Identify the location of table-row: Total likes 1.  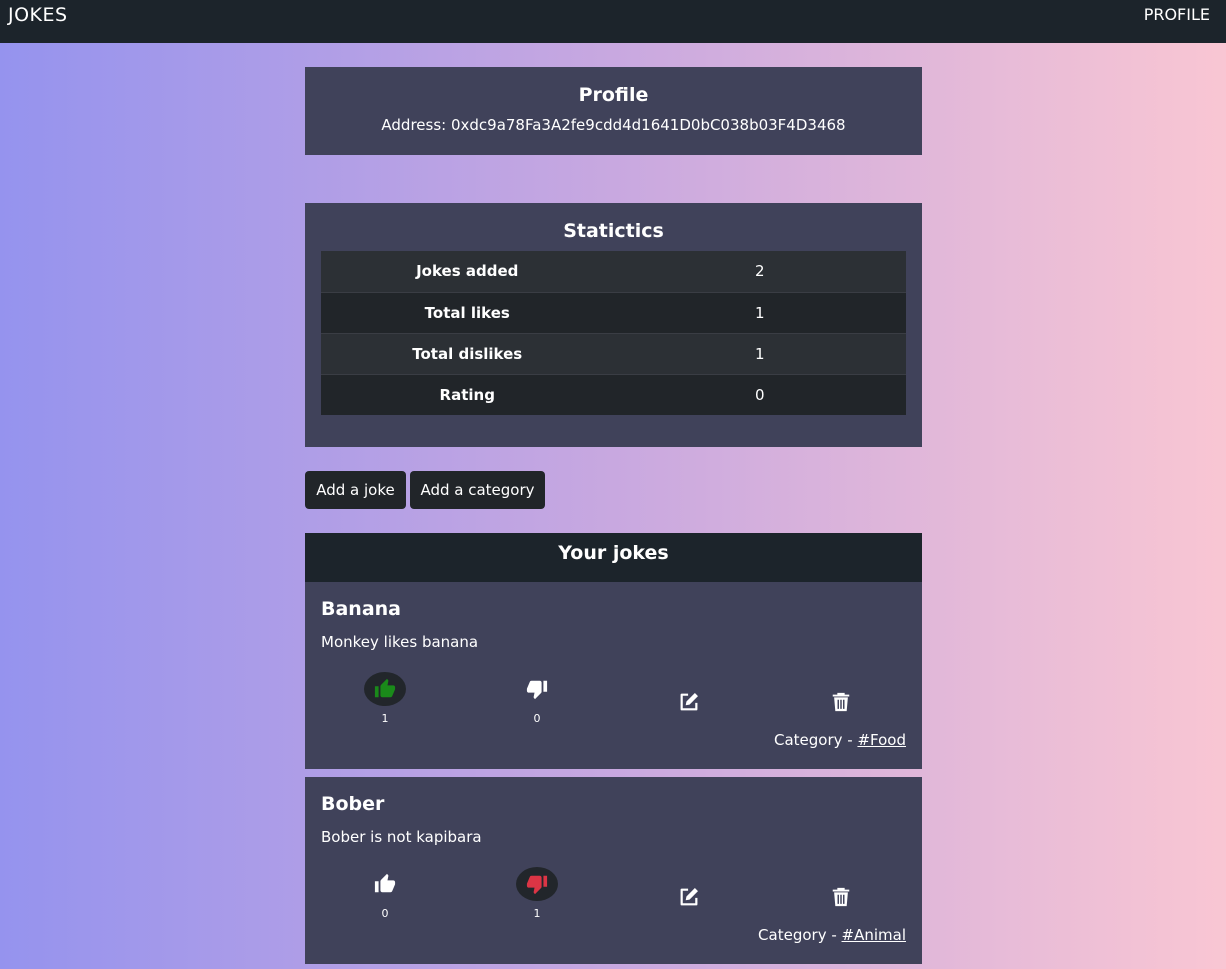
(613, 312).